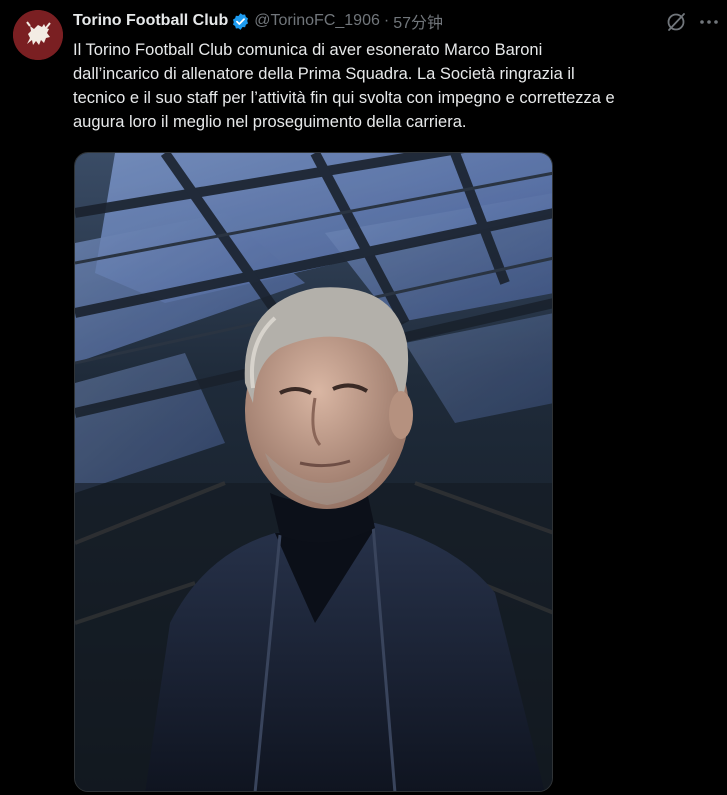 The image size is (727, 795). I want to click on avatar, so click(38, 35).